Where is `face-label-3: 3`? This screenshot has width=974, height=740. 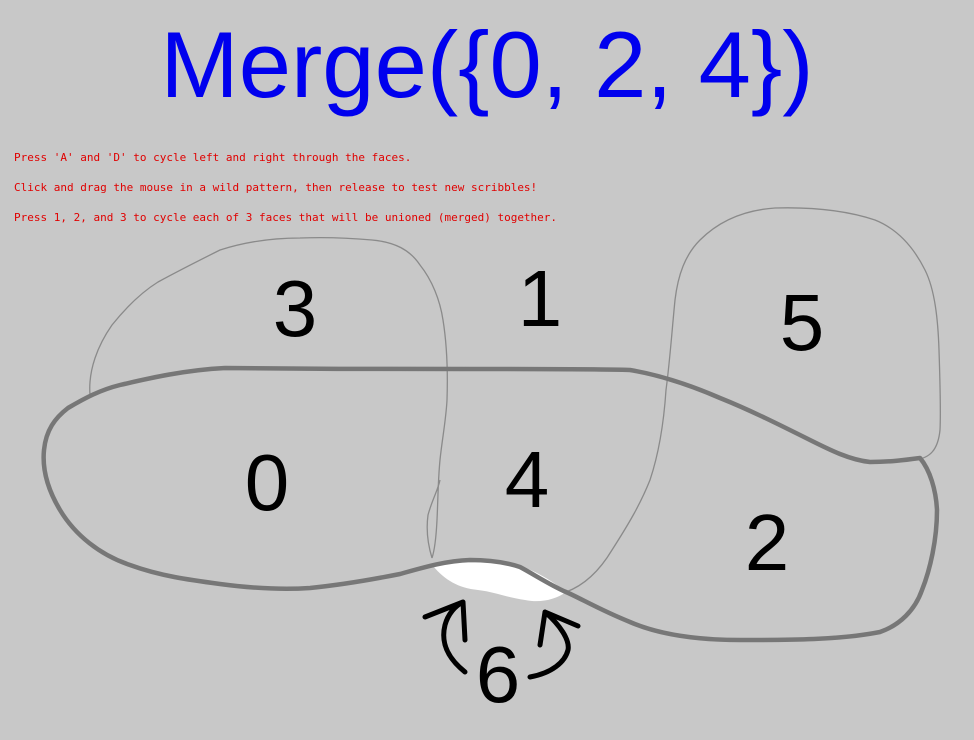
face-label-3: 3 is located at coordinates (295, 308).